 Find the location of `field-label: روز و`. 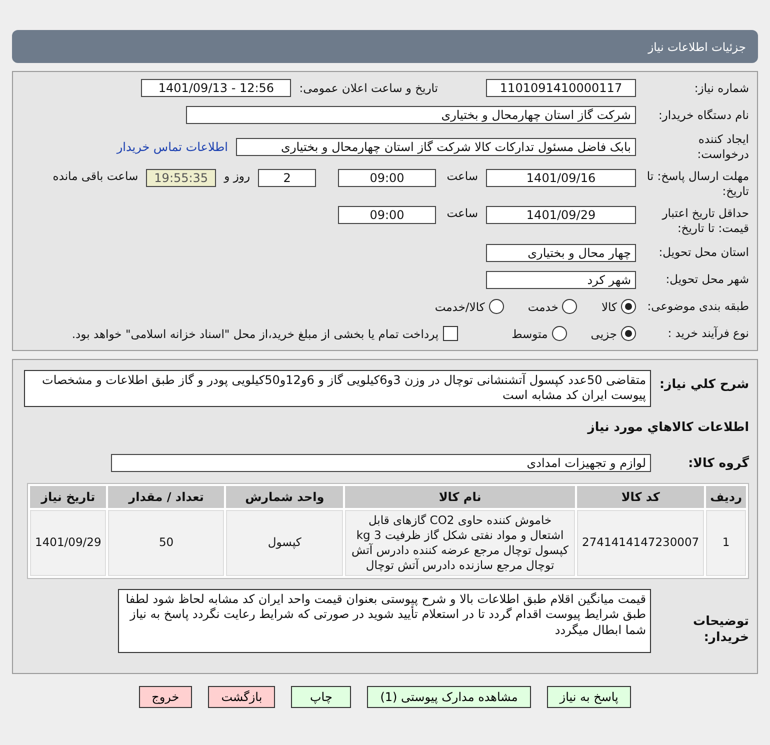

field-label: روز و is located at coordinates (237, 175).